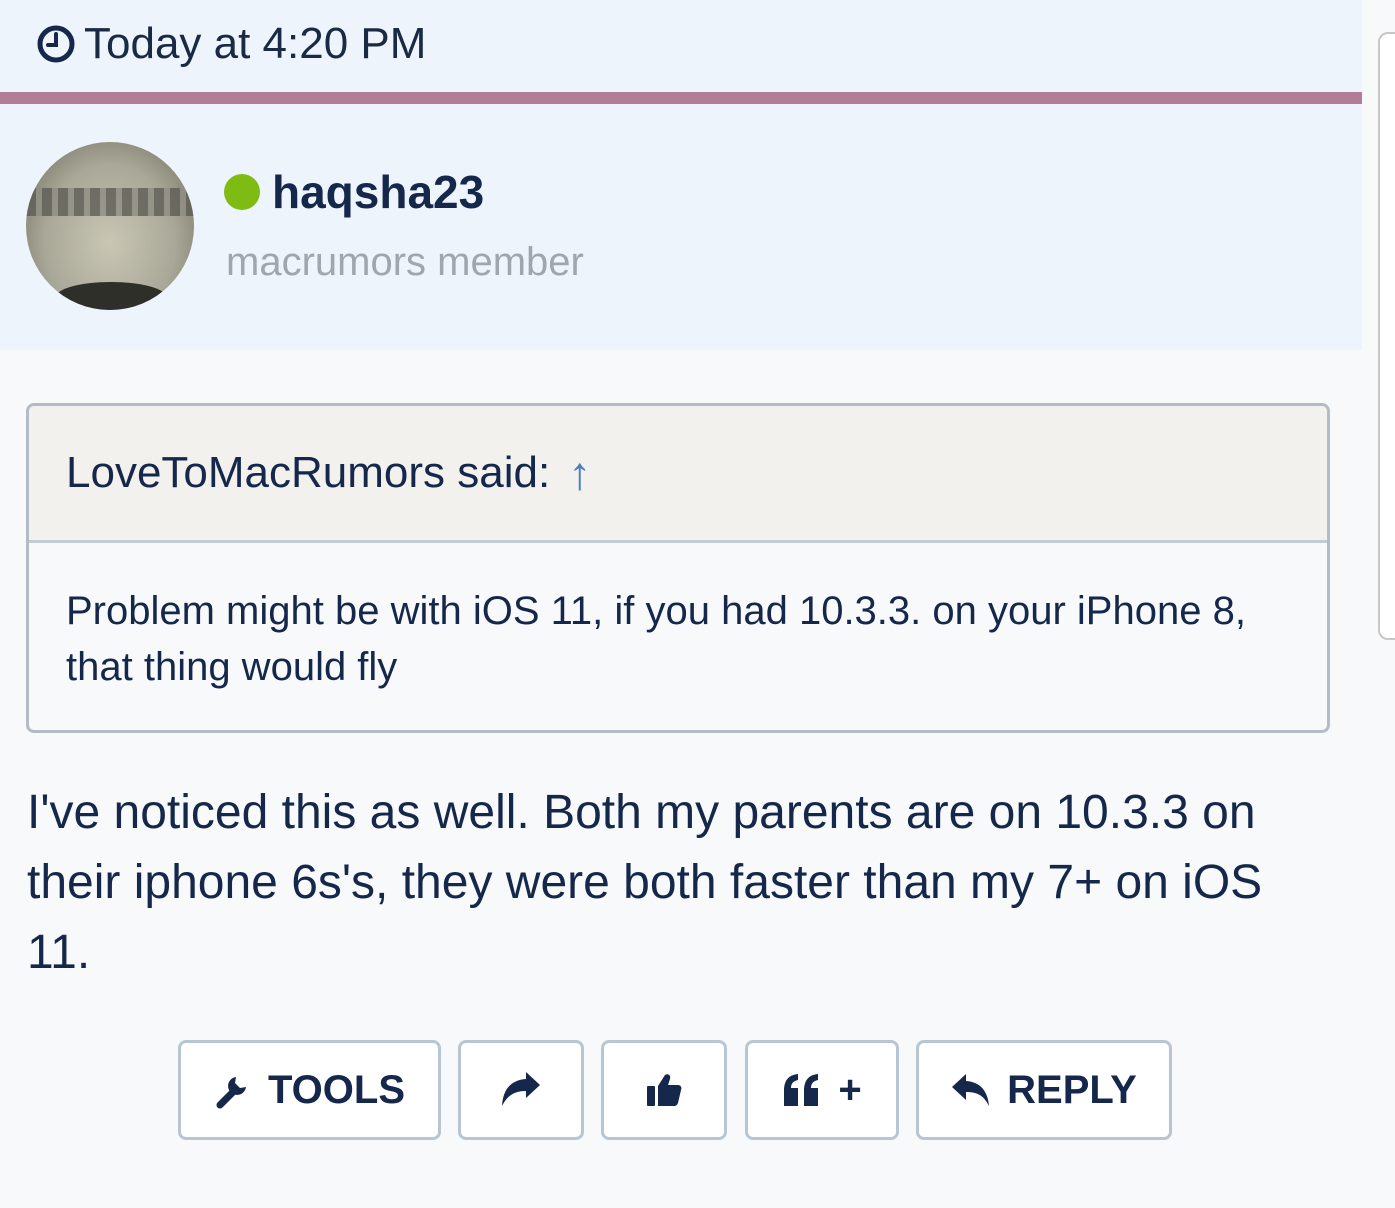 The height and width of the screenshot is (1208, 1395). I want to click on accent-divider, so click(681, 98).